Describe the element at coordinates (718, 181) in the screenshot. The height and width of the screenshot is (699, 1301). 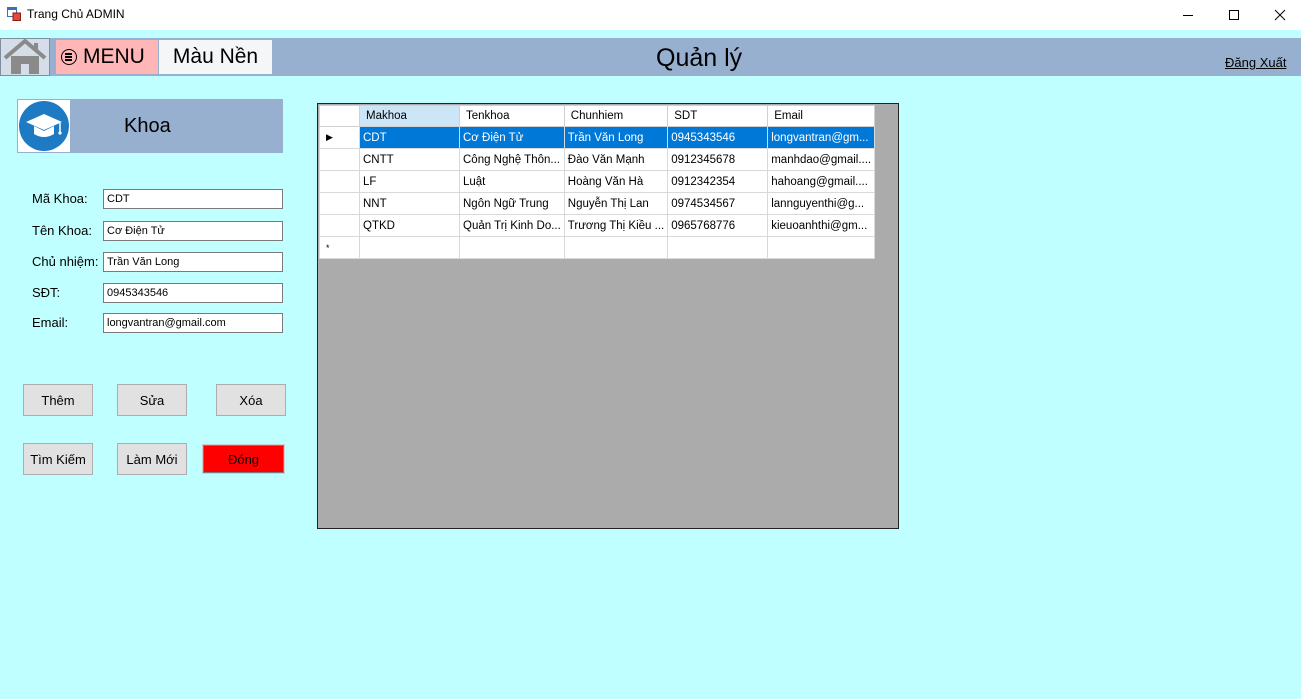
I see `table-cell: 0912342354` at that location.